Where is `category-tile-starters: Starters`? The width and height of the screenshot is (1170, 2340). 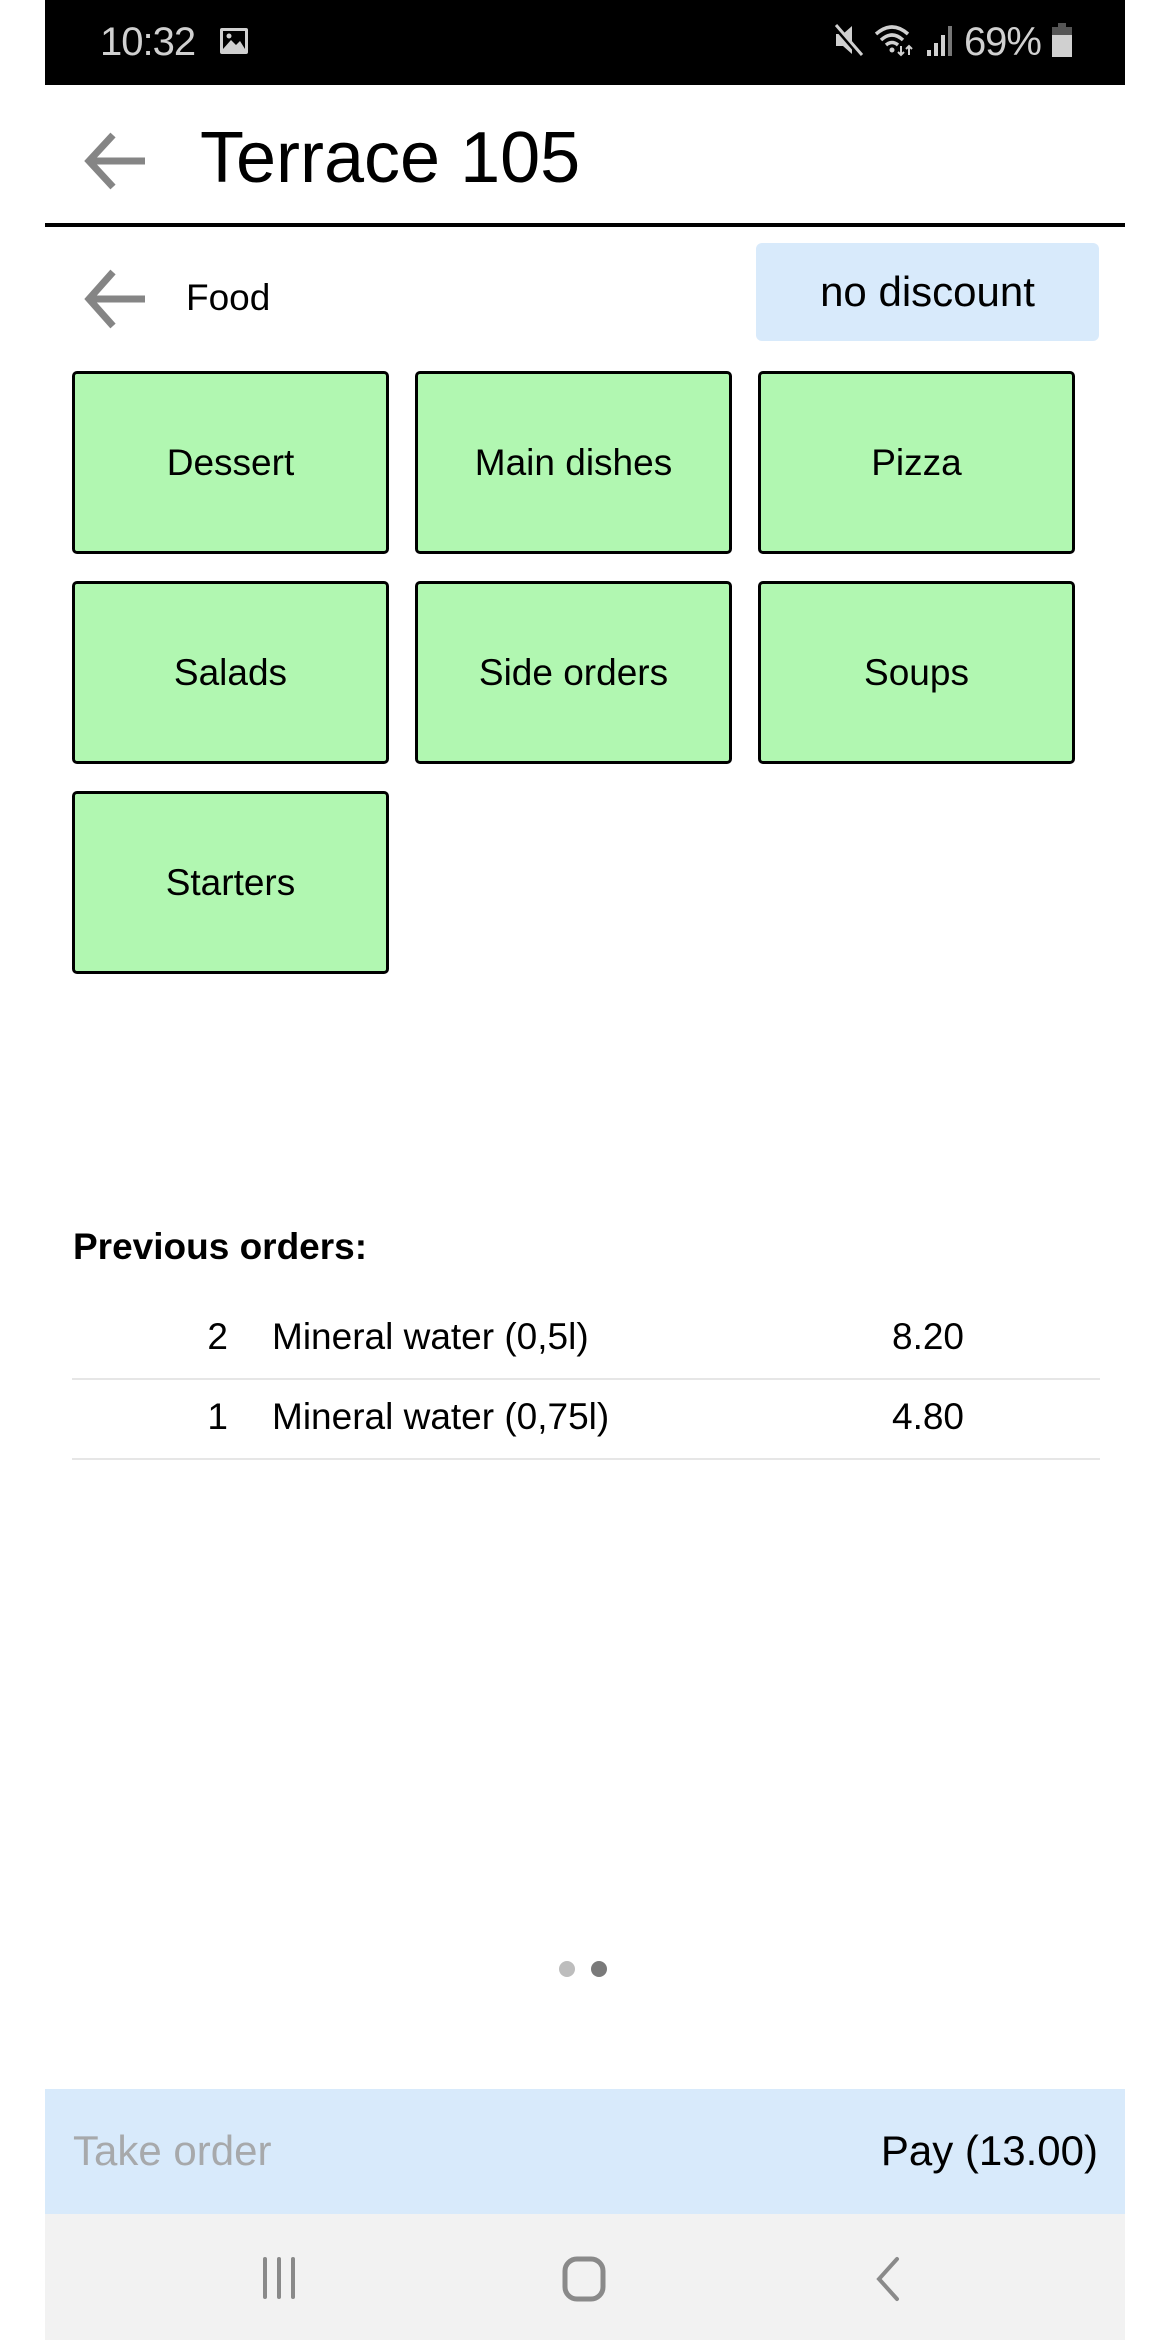
category-tile-starters: Starters is located at coordinates (230, 882).